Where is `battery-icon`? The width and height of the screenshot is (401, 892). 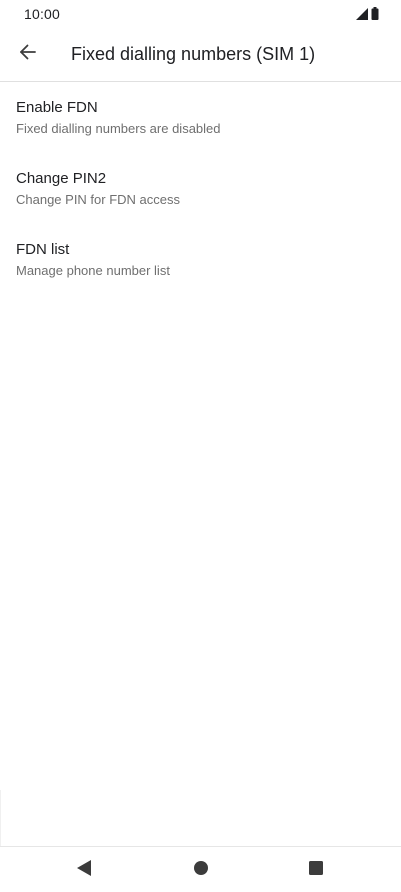
battery-icon is located at coordinates (375, 16).